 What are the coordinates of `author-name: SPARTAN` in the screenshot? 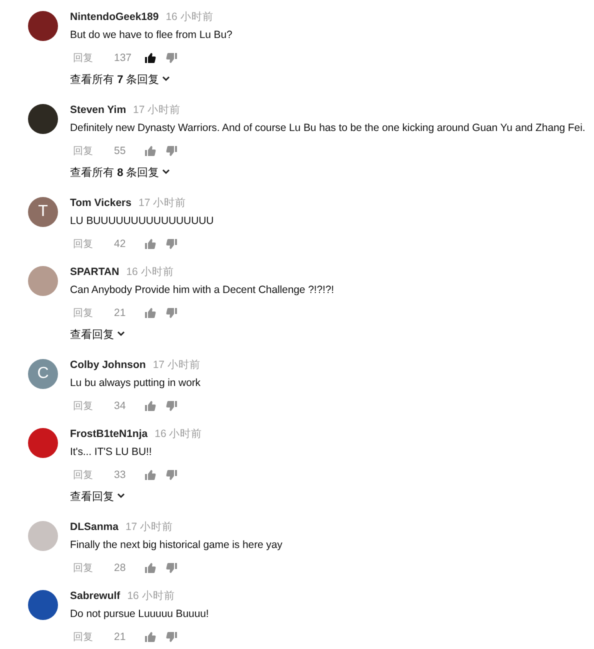 It's located at (95, 272).